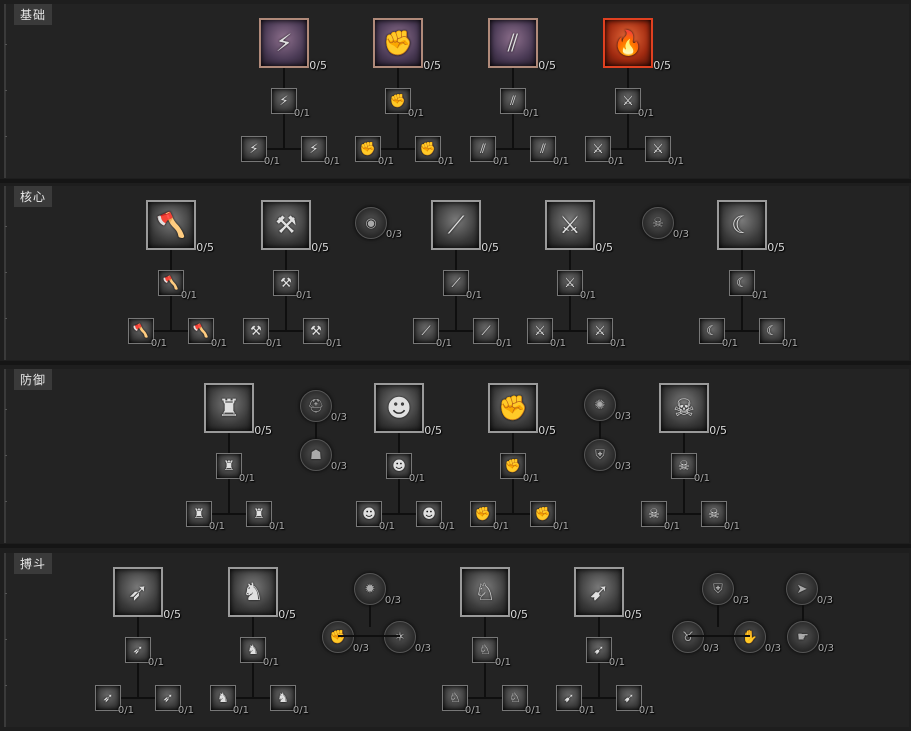  Describe the element at coordinates (323, 455) in the screenshot. I see `passive-node: ☗ 0/3` at that location.